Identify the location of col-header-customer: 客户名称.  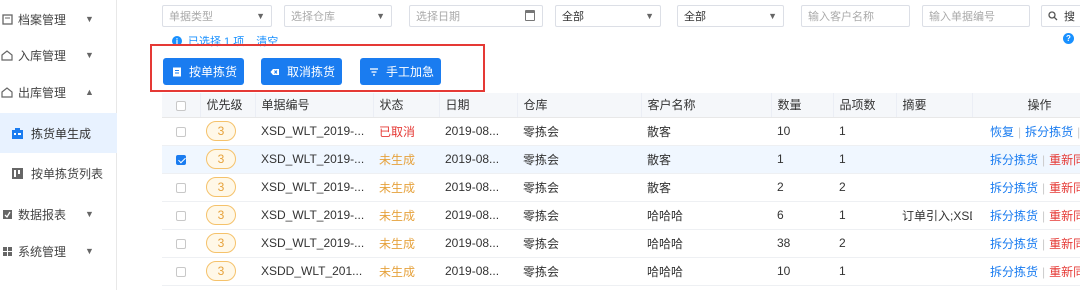
(706, 105).